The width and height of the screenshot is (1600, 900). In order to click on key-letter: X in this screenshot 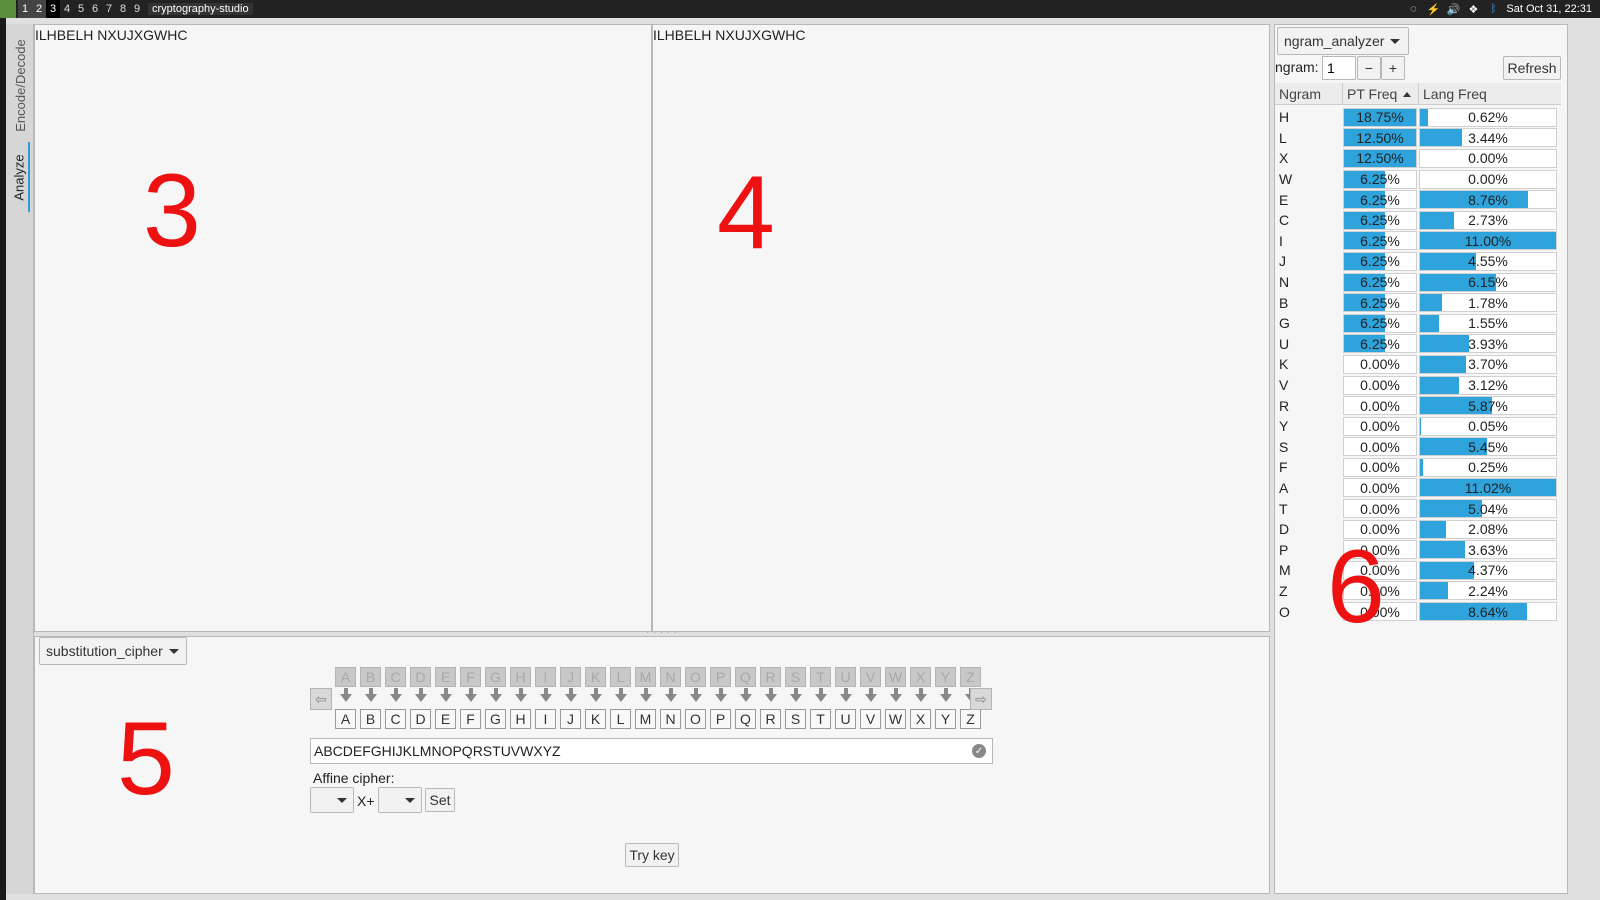, I will do `click(920, 719)`.